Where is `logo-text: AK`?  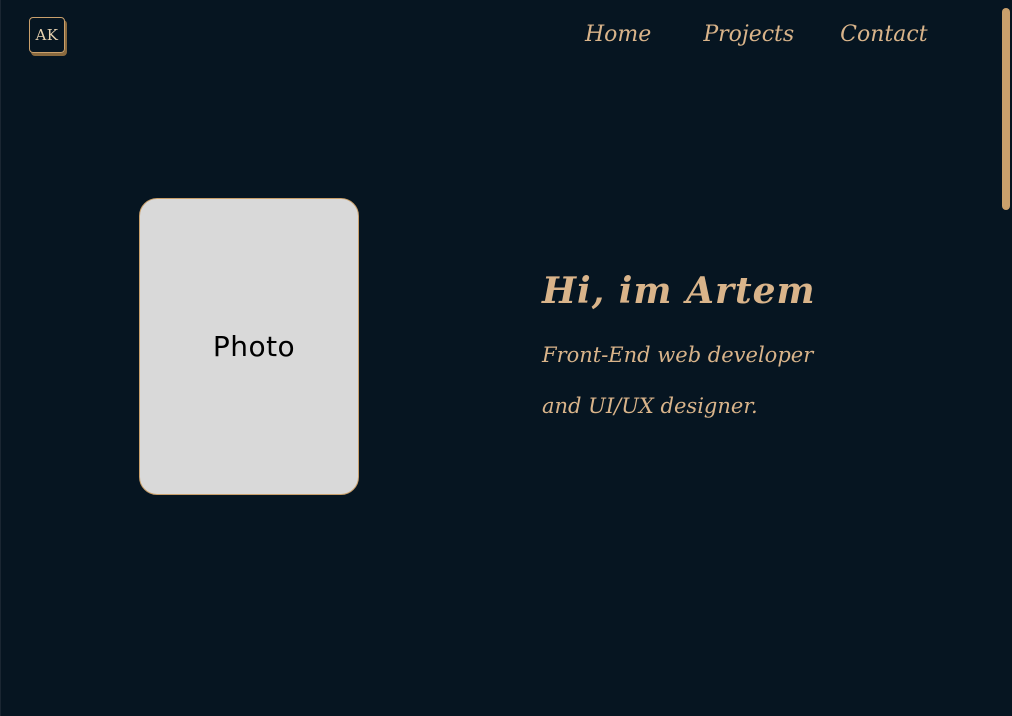 logo-text: AK is located at coordinates (47, 35).